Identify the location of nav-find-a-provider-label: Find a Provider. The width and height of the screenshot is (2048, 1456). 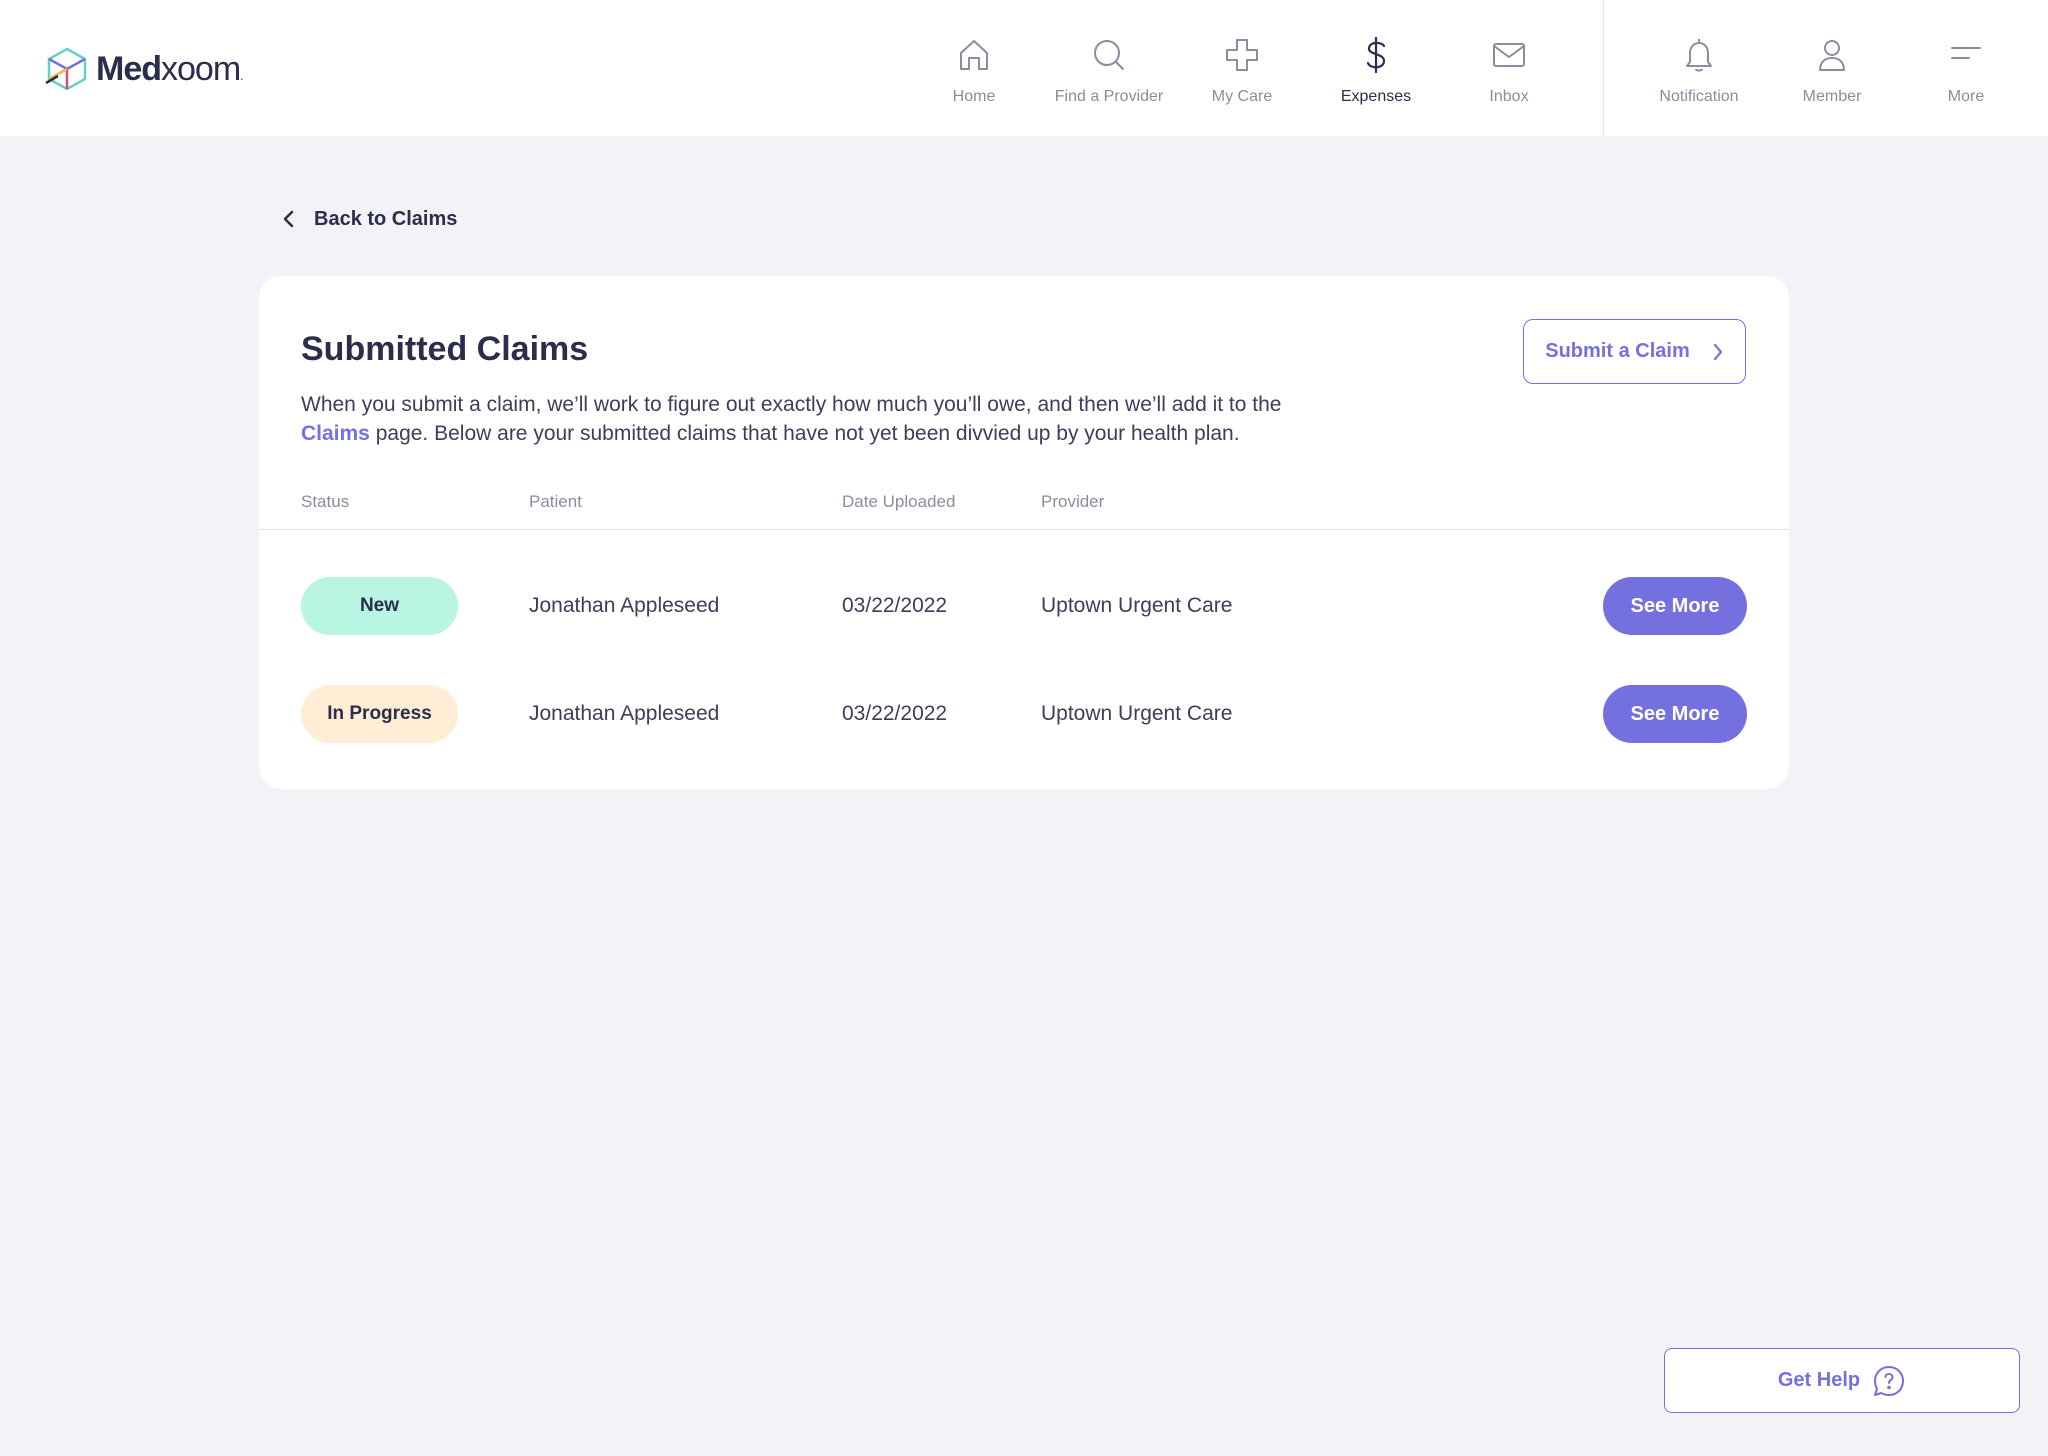
(1109, 96).